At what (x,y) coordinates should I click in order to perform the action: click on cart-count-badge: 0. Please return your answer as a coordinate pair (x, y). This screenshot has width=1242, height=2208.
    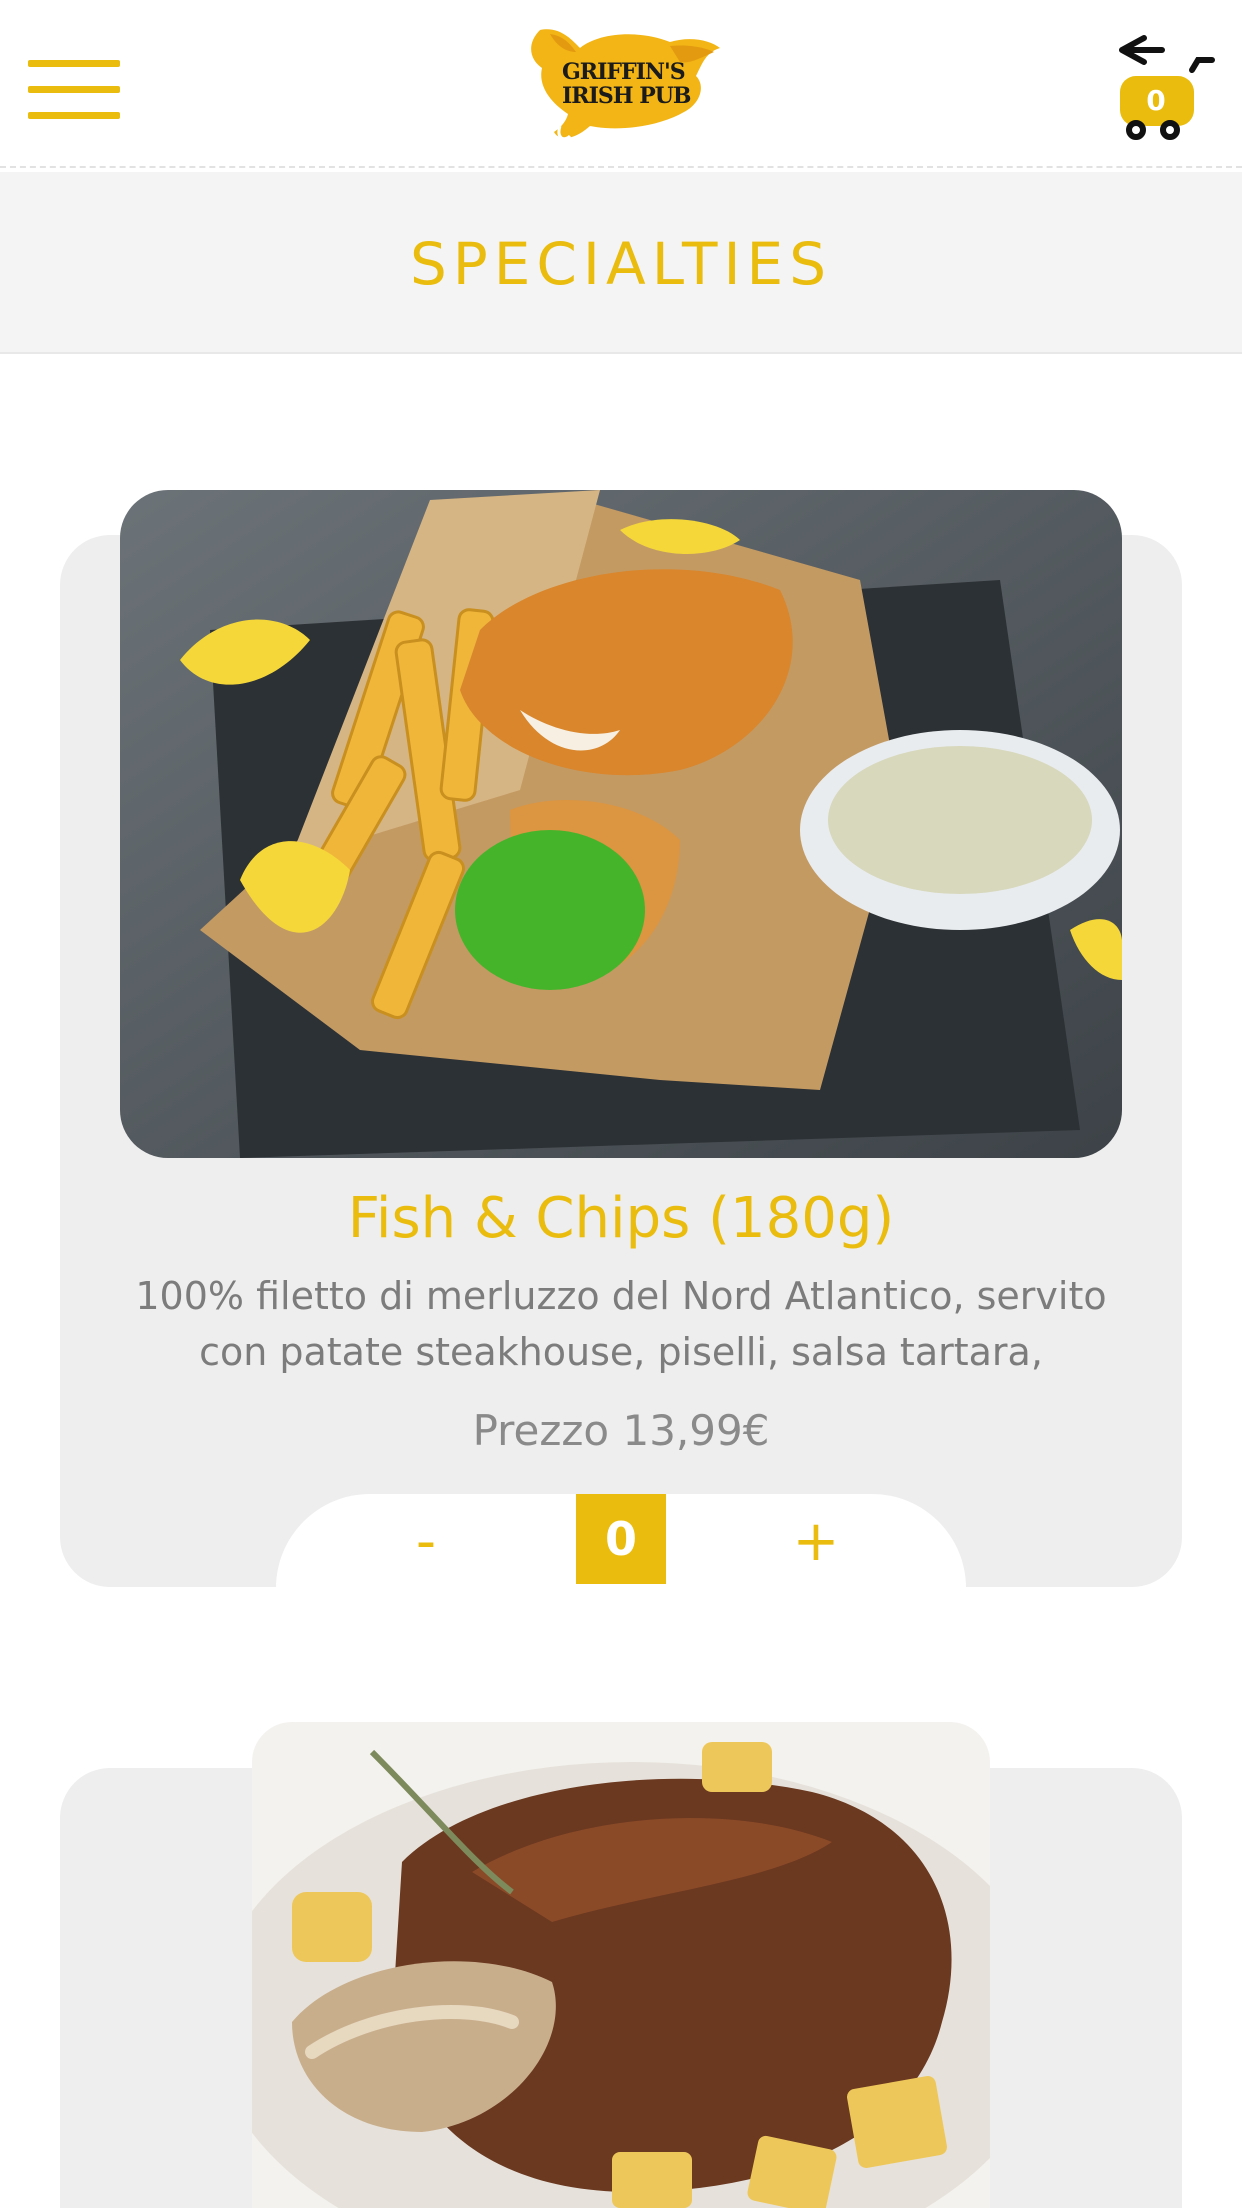
    Looking at the image, I should click on (1156, 100).